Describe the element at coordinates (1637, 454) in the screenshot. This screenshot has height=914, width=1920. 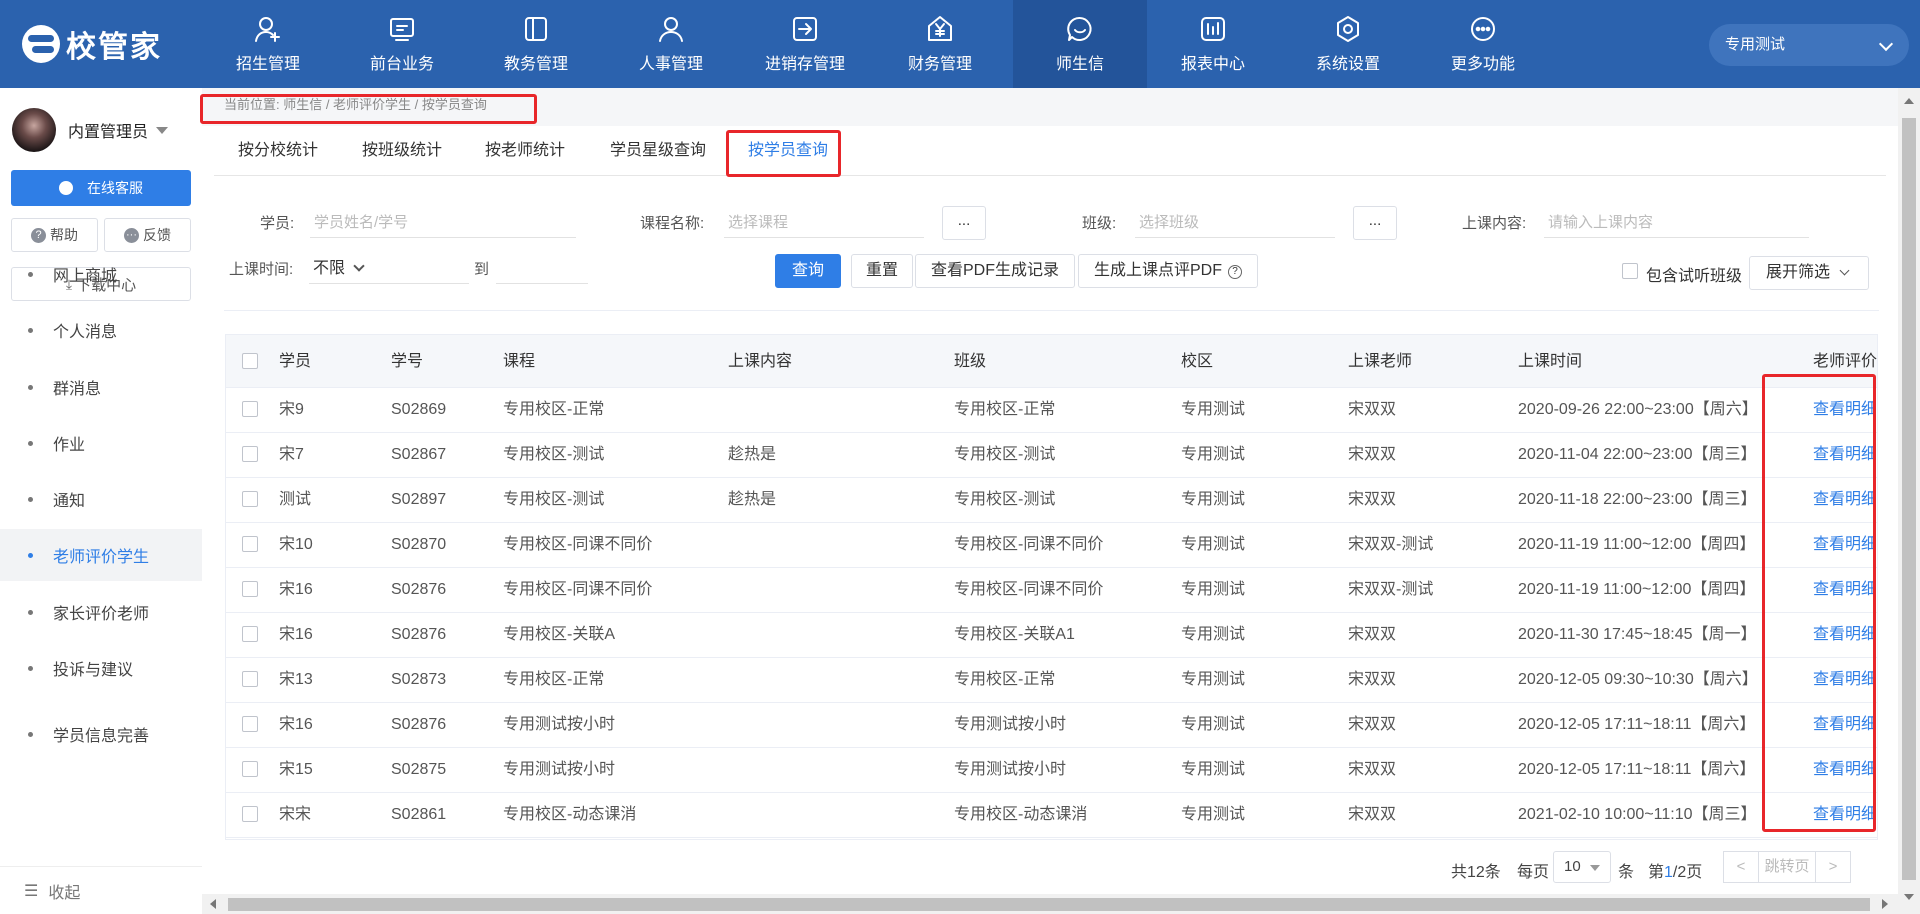
I see `table-cell: 2020-11-04 22:00~23:00【周三】` at that location.